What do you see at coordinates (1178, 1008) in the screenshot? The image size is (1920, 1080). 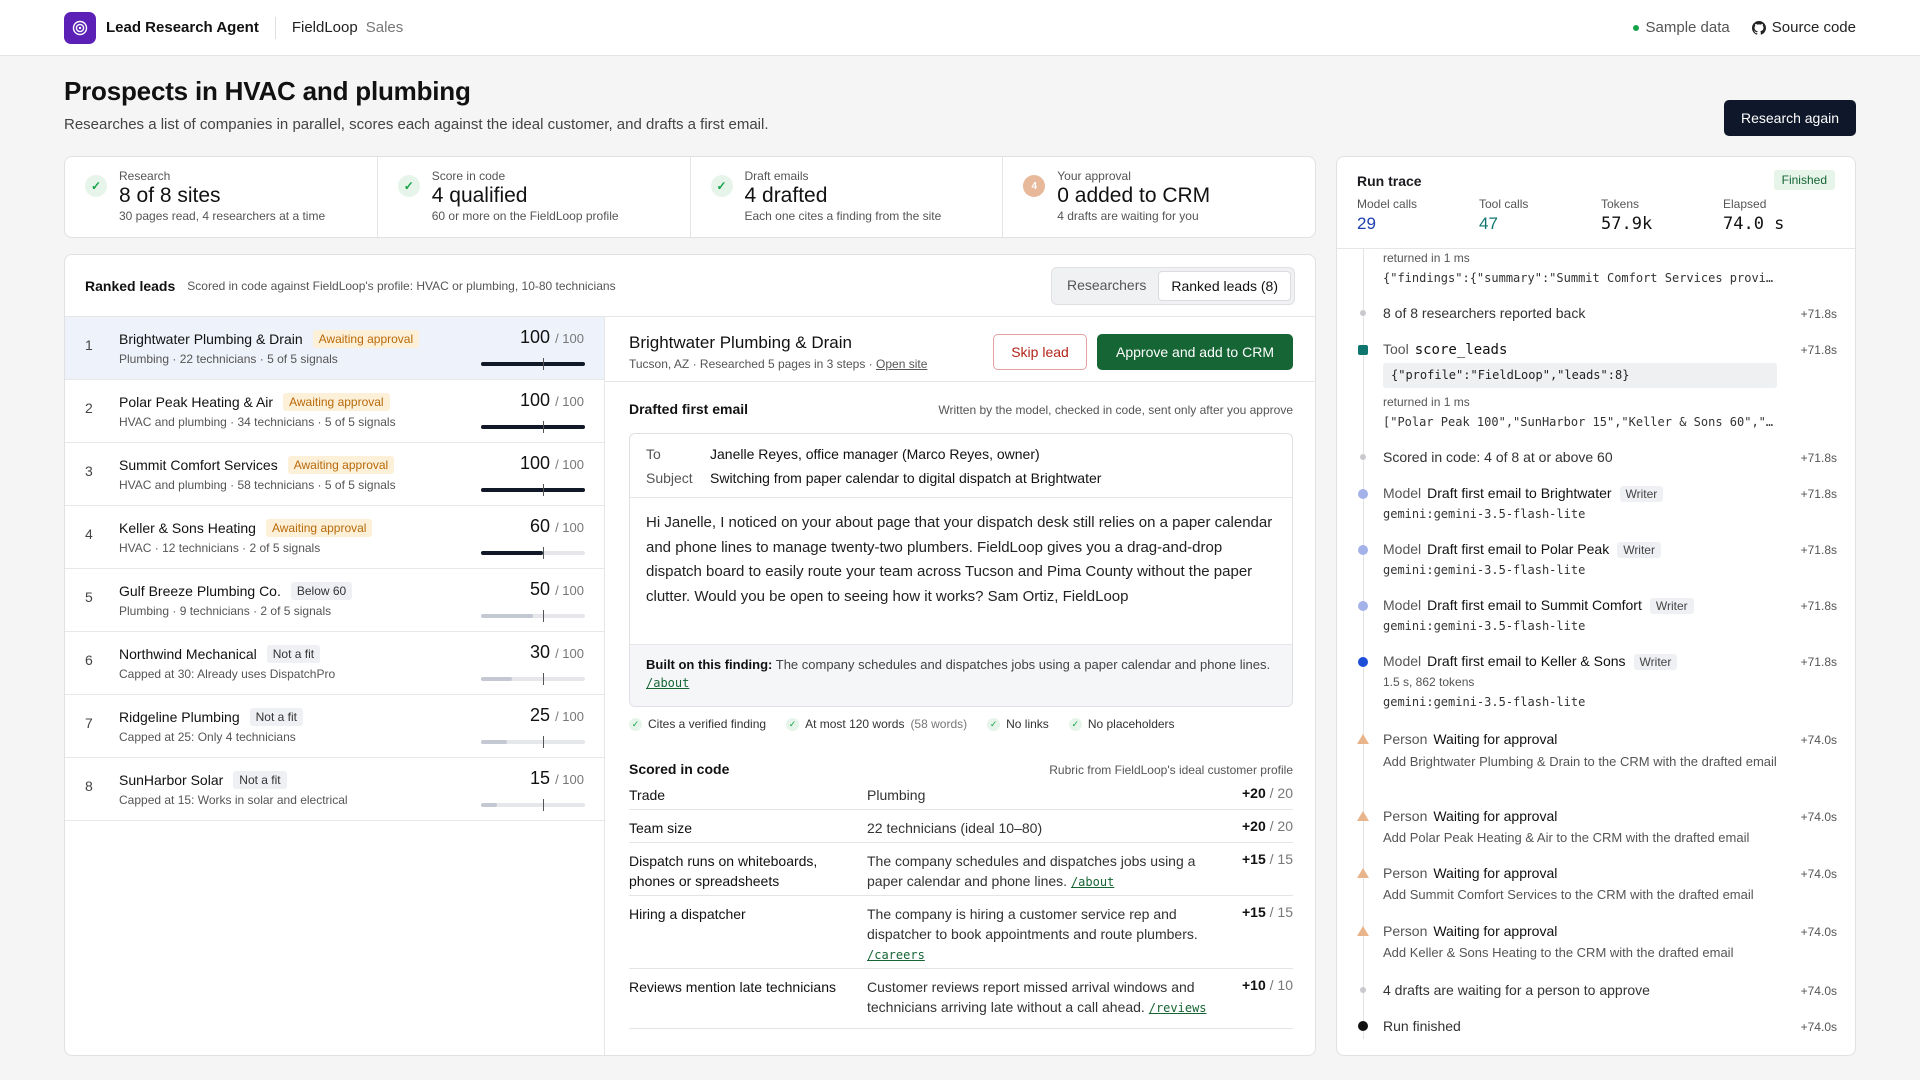 I see `evidence-link: /reviews` at bounding box center [1178, 1008].